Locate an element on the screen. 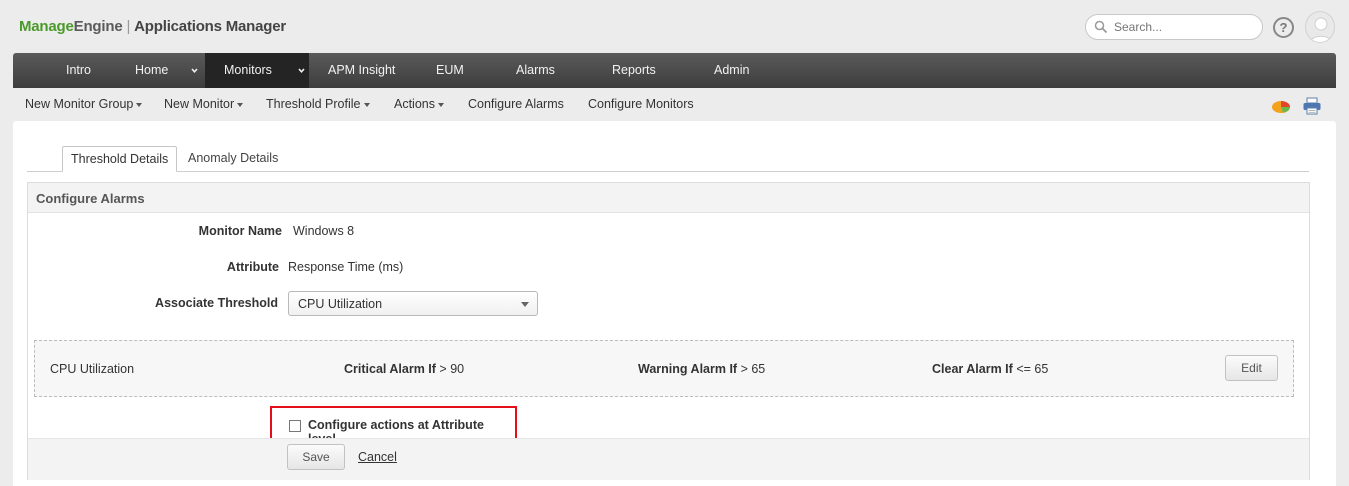 This screenshot has width=1349, height=486. subnav-new-monitor-label: New Monitor is located at coordinates (199, 104).